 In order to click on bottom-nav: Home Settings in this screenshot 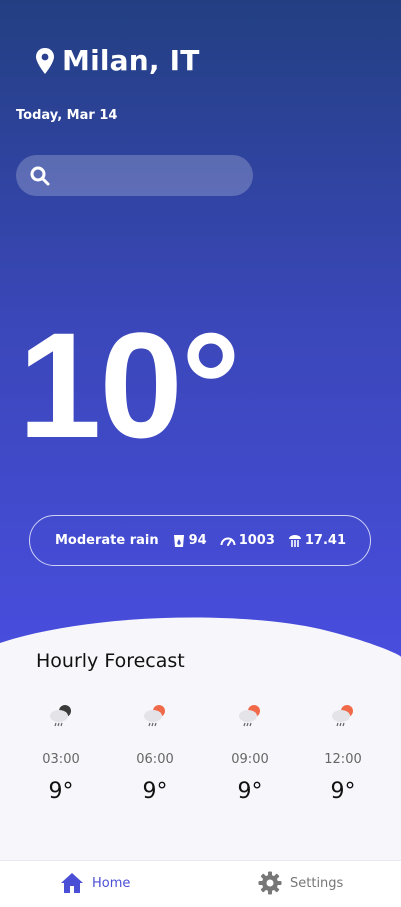, I will do `click(200, 883)`.